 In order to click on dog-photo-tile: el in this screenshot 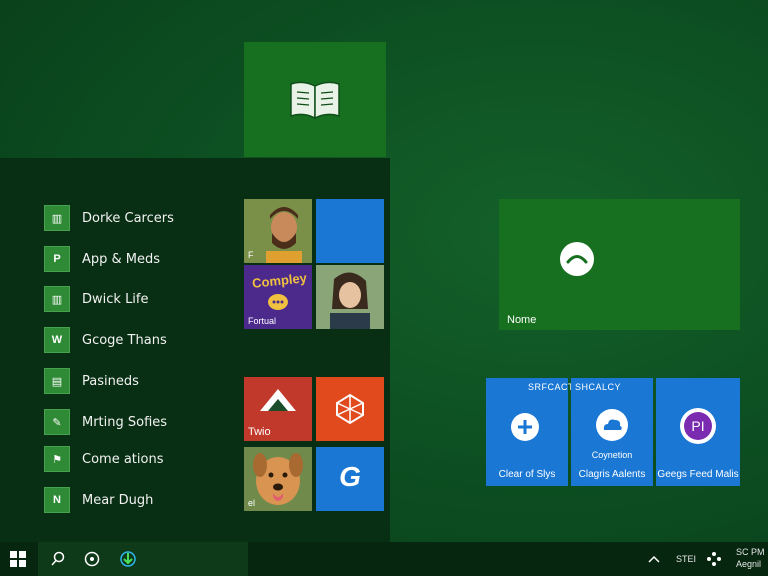, I will do `click(278, 479)`.